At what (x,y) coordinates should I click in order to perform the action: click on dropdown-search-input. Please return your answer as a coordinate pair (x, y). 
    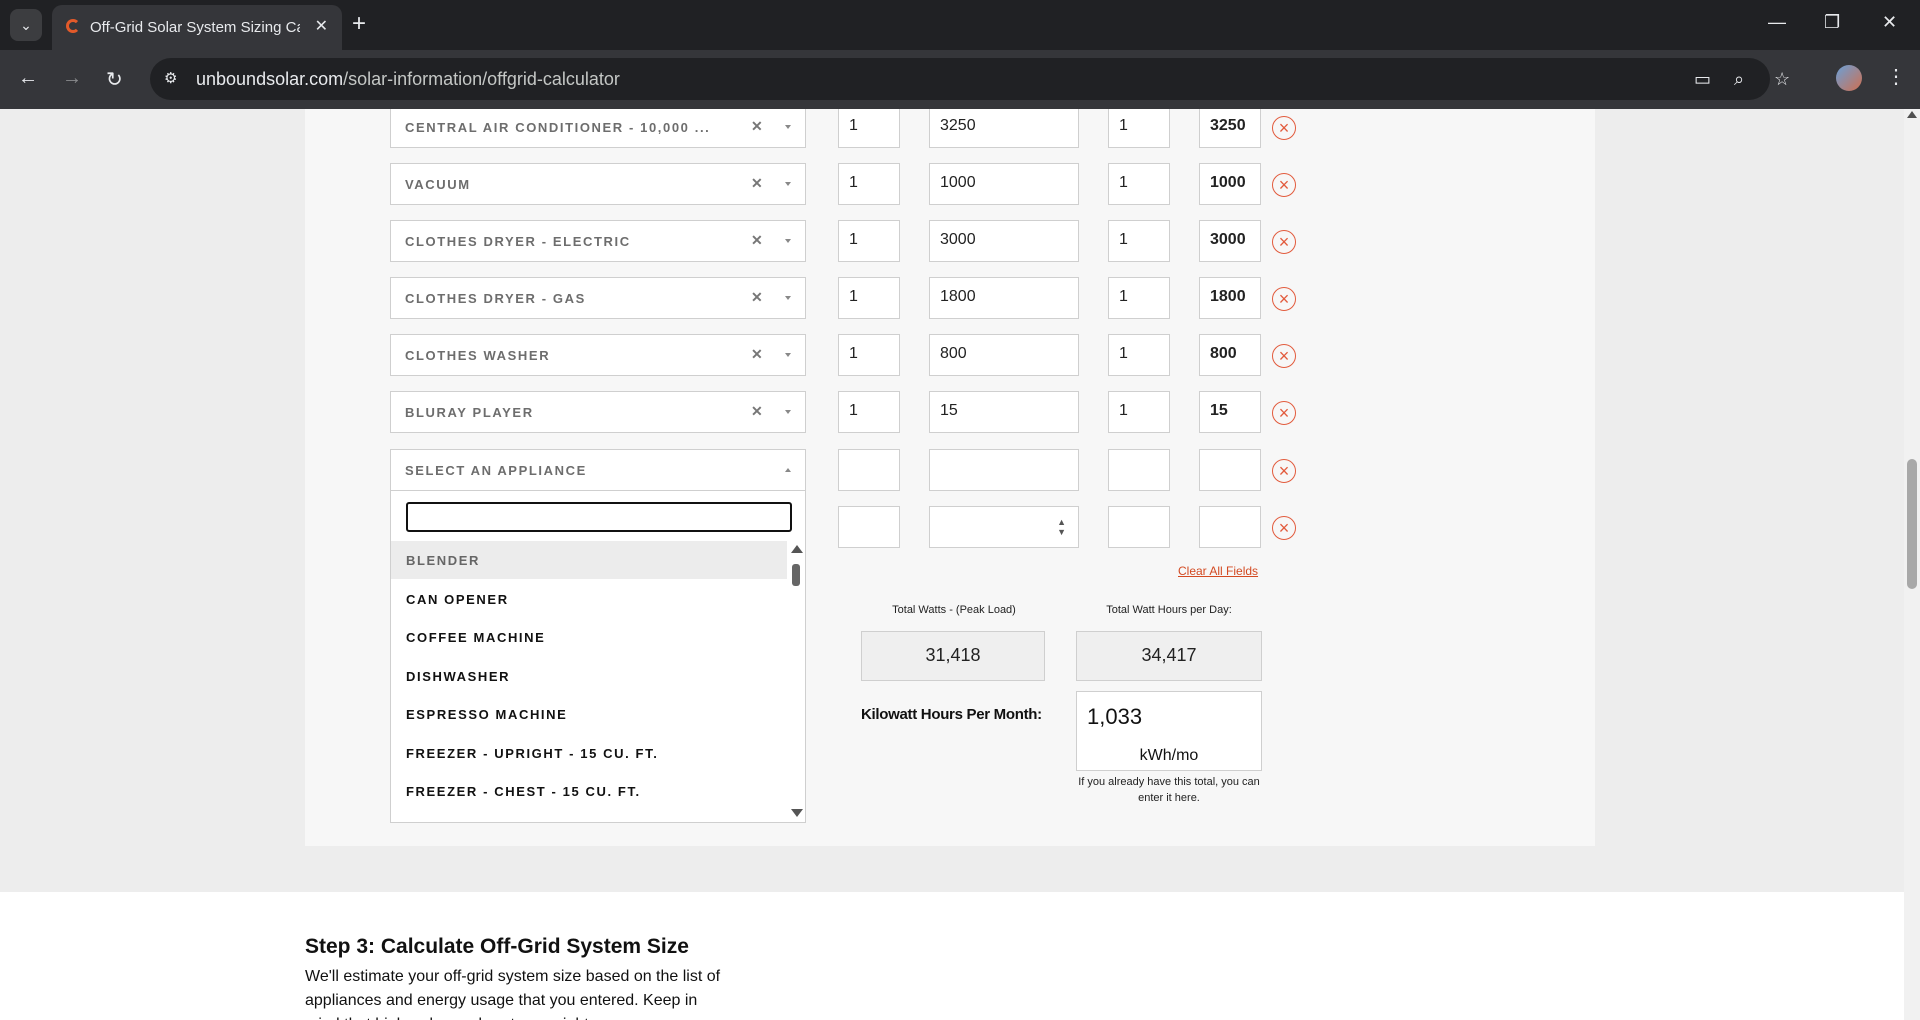
    Looking at the image, I should click on (599, 517).